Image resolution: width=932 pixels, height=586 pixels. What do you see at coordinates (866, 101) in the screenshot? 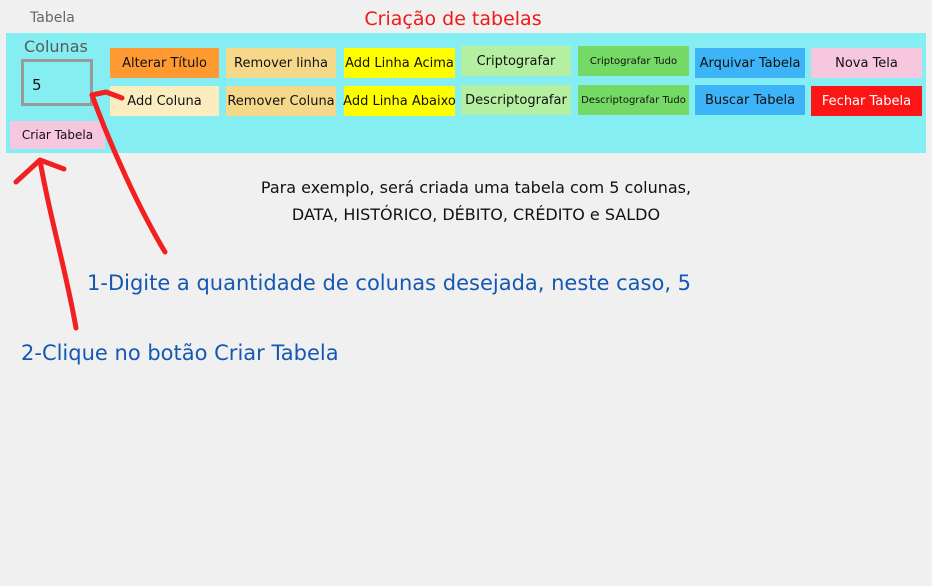
I see `fechar-tabela-button: Fechar Tabela` at bounding box center [866, 101].